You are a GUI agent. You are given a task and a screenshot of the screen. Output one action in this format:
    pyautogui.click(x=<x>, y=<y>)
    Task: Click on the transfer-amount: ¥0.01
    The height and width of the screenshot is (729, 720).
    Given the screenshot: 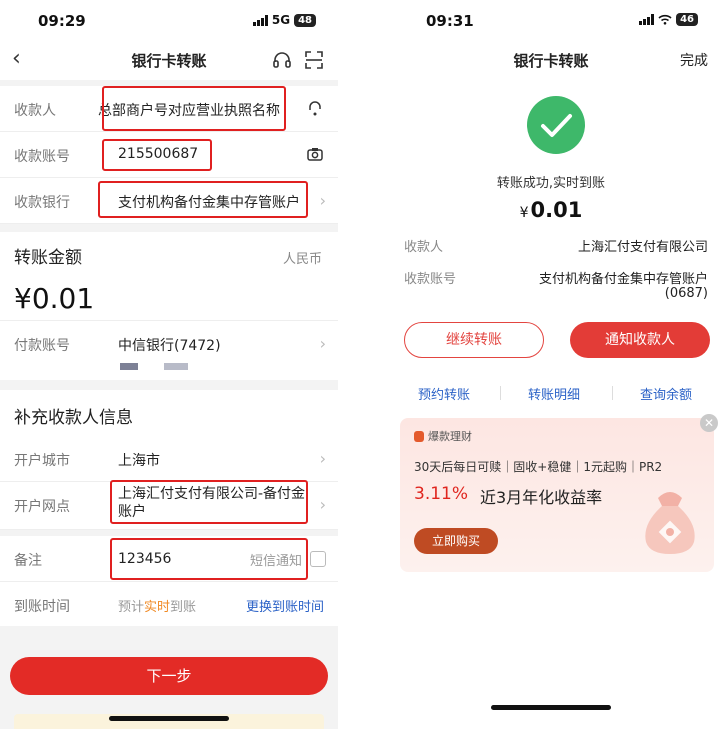 What is the action you would take?
    pyautogui.click(x=54, y=298)
    